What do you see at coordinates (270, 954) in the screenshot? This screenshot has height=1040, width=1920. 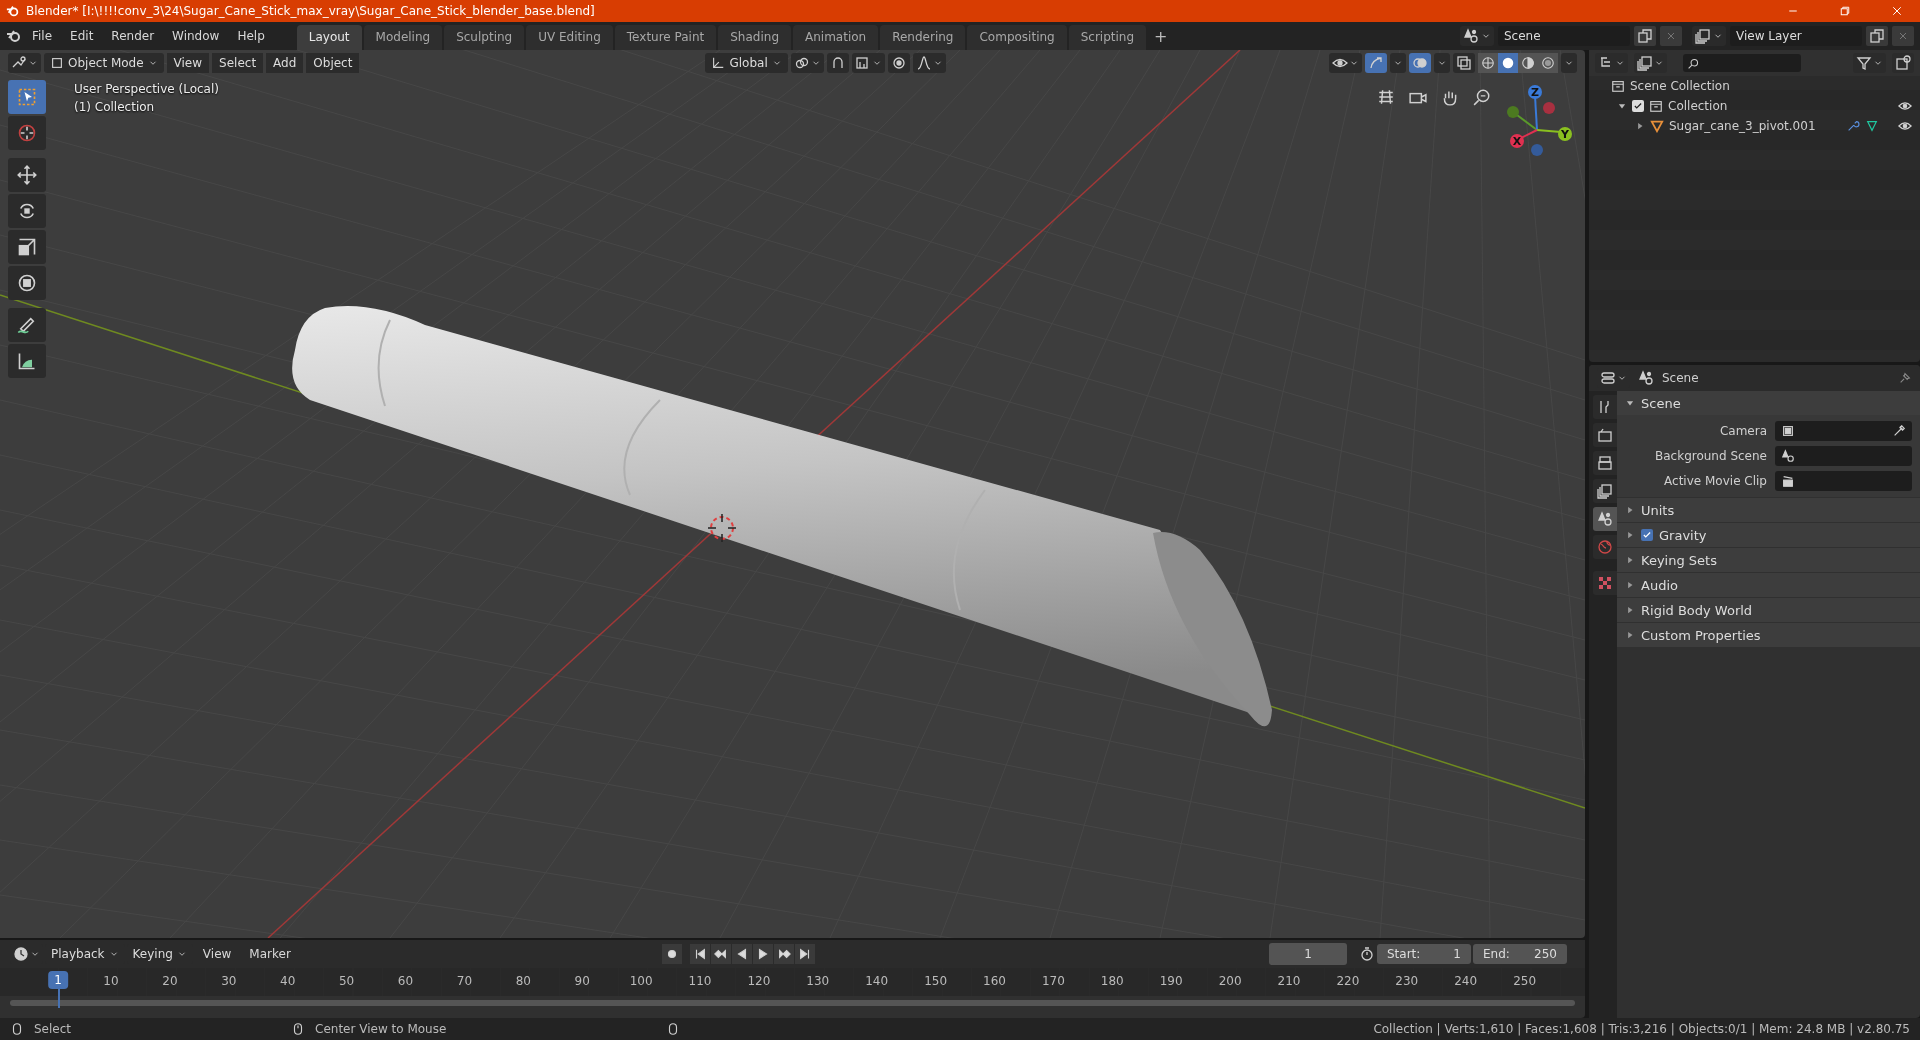 I see `timeline-menu: Marker` at bounding box center [270, 954].